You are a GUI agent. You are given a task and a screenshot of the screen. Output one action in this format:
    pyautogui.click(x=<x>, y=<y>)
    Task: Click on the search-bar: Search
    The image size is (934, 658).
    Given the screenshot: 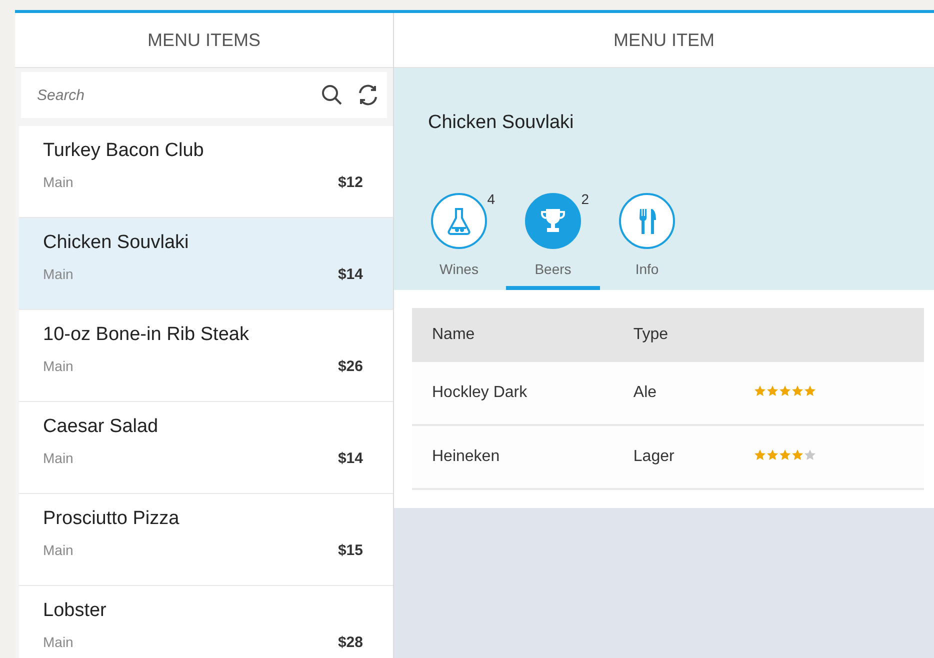 What is the action you would take?
    pyautogui.click(x=204, y=95)
    